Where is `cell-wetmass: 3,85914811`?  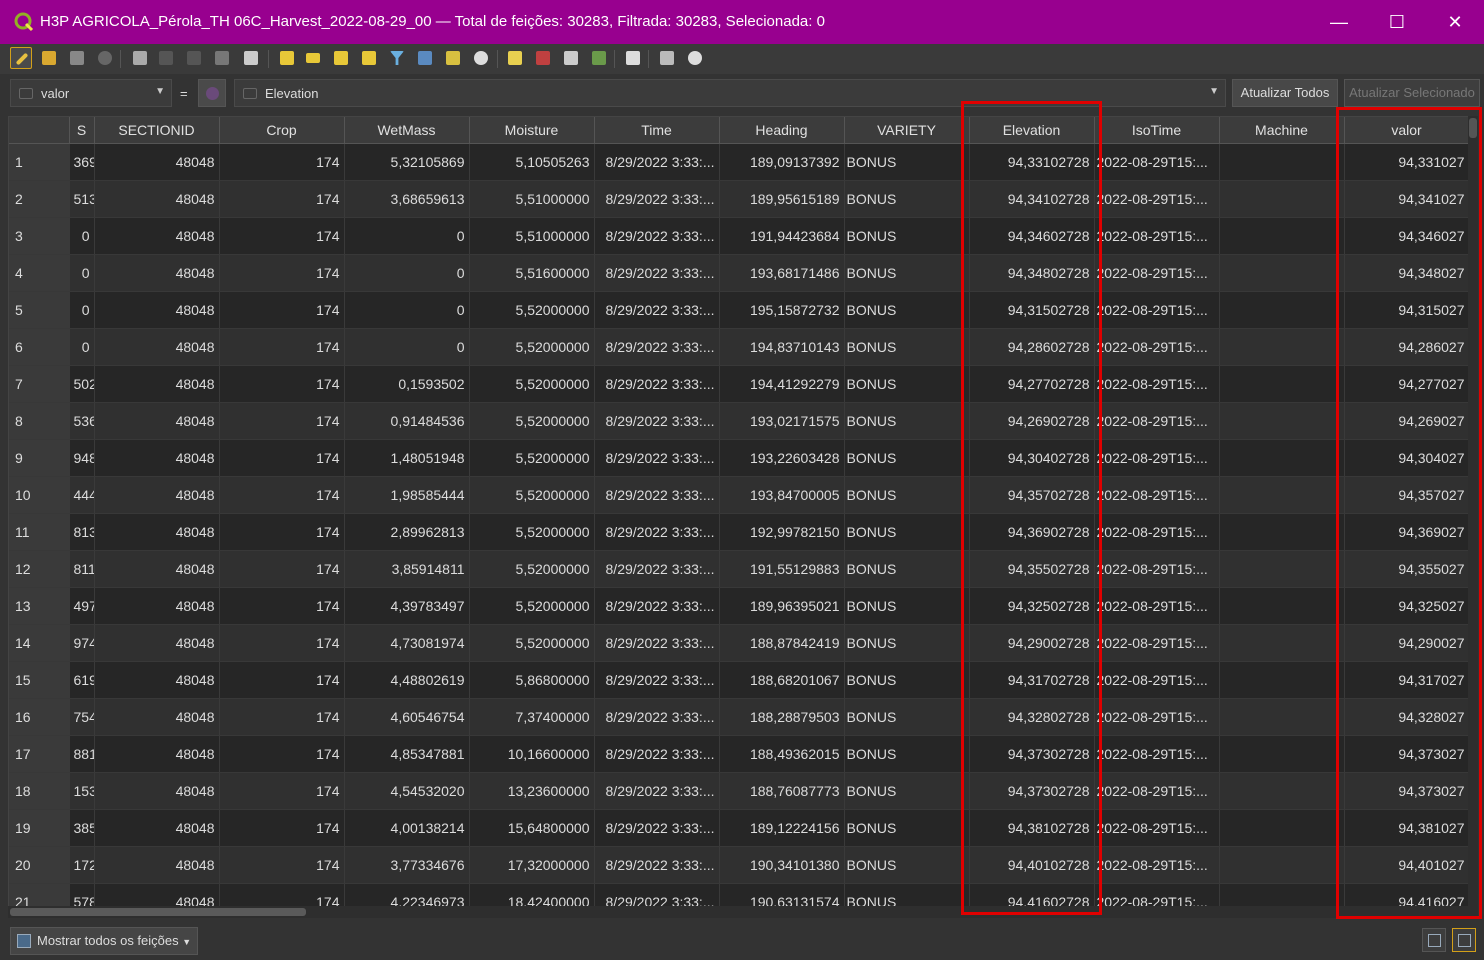 cell-wetmass: 3,85914811 is located at coordinates (407, 569).